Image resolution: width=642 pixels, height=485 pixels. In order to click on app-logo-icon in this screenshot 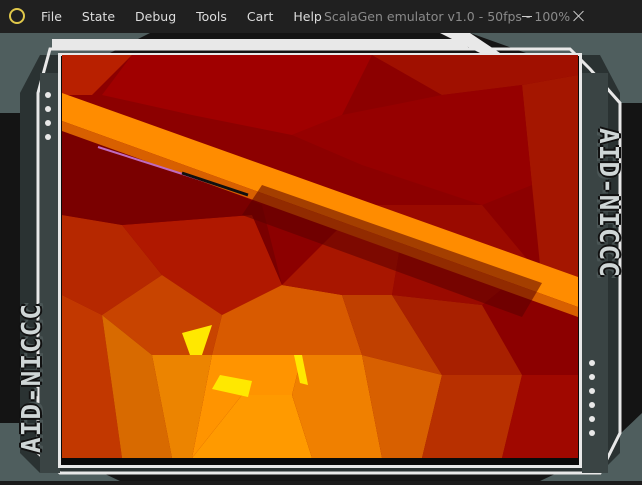, I will do `click(17, 16)`.